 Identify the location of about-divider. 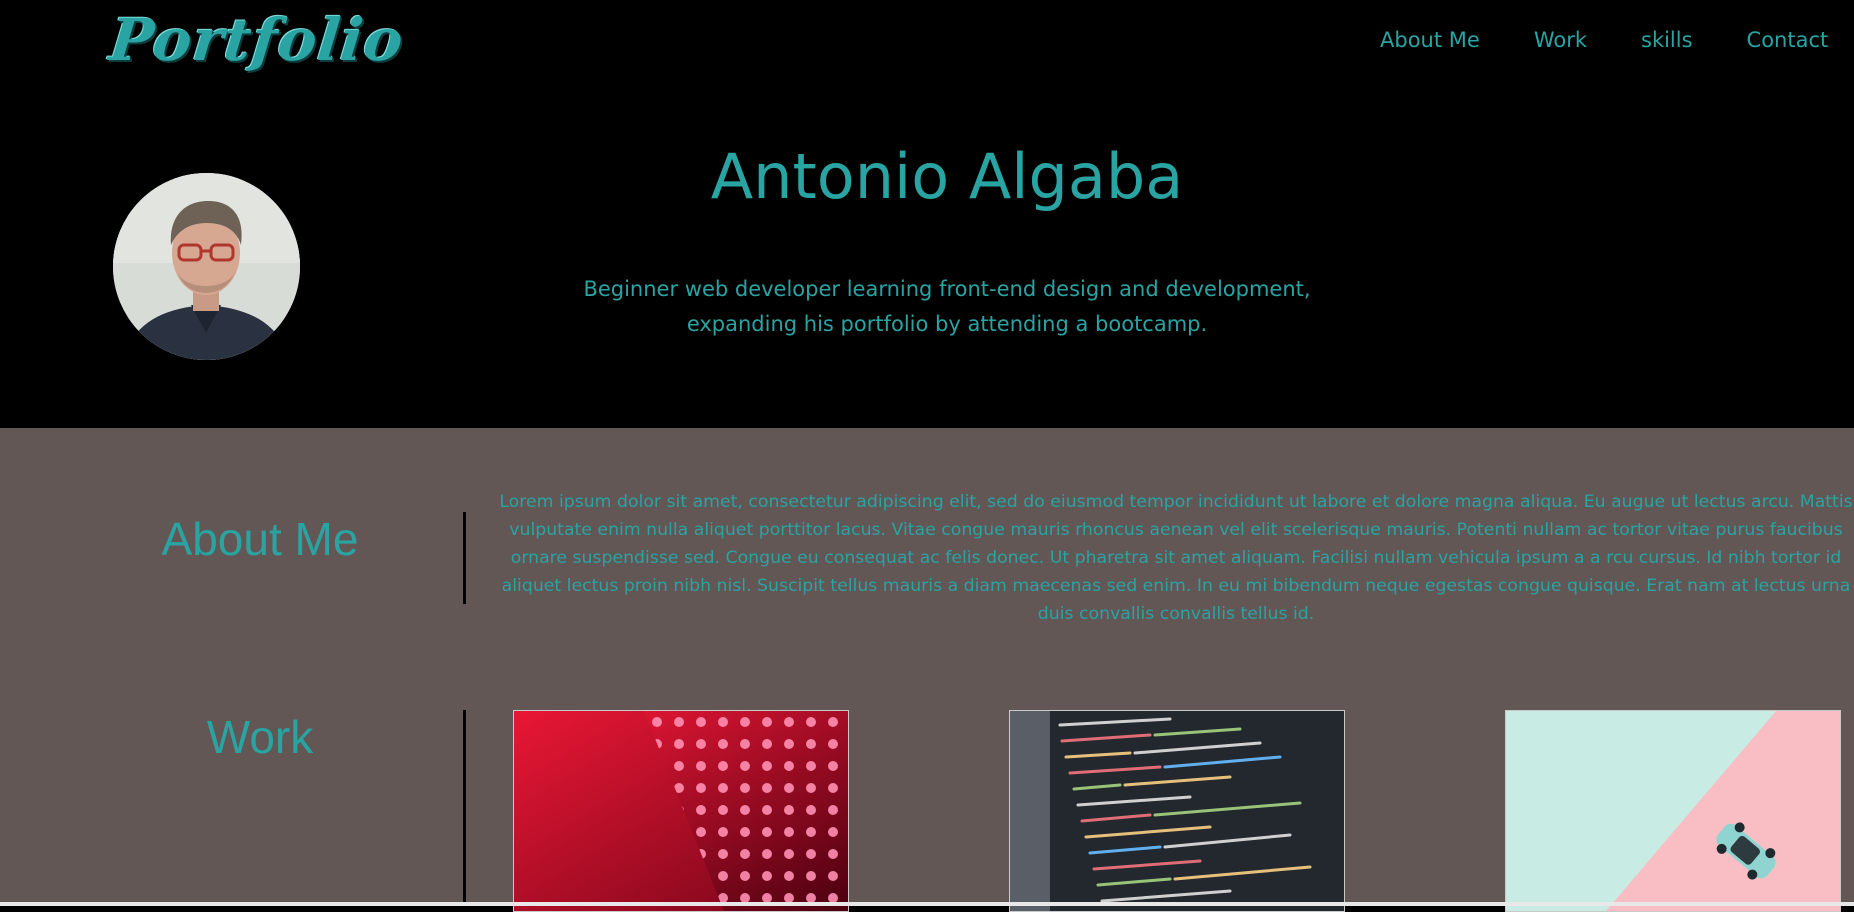
(464, 558).